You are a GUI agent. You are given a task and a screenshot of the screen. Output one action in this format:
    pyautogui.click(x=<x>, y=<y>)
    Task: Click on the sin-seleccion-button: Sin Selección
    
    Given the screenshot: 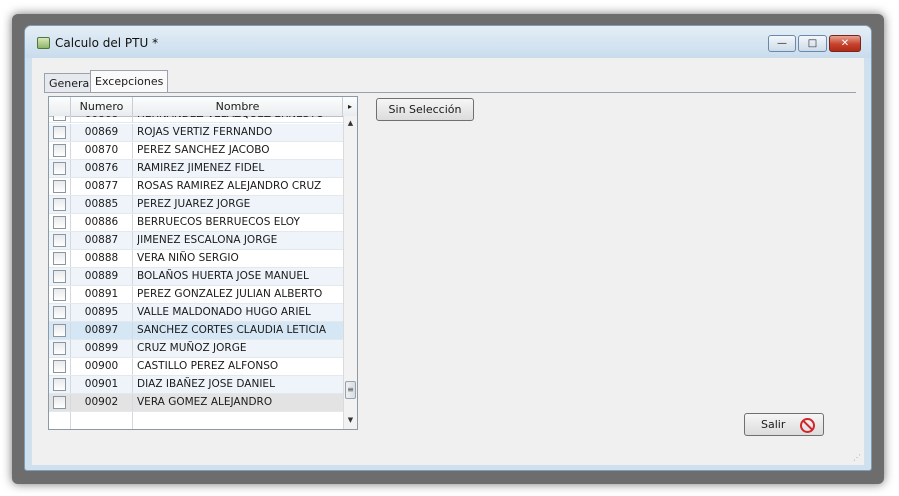 What is the action you would take?
    pyautogui.click(x=425, y=109)
    